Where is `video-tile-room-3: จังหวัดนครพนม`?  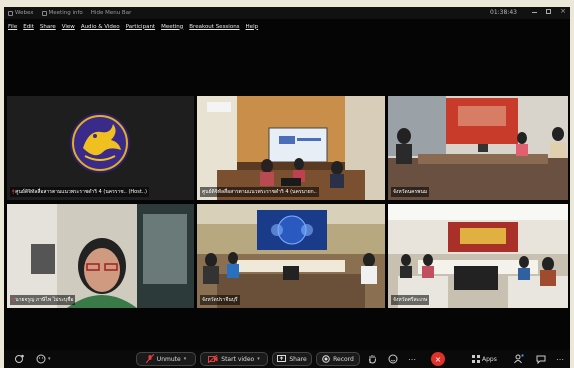
video-tile-room-3: จังหวัดนครพนม is located at coordinates (478, 148).